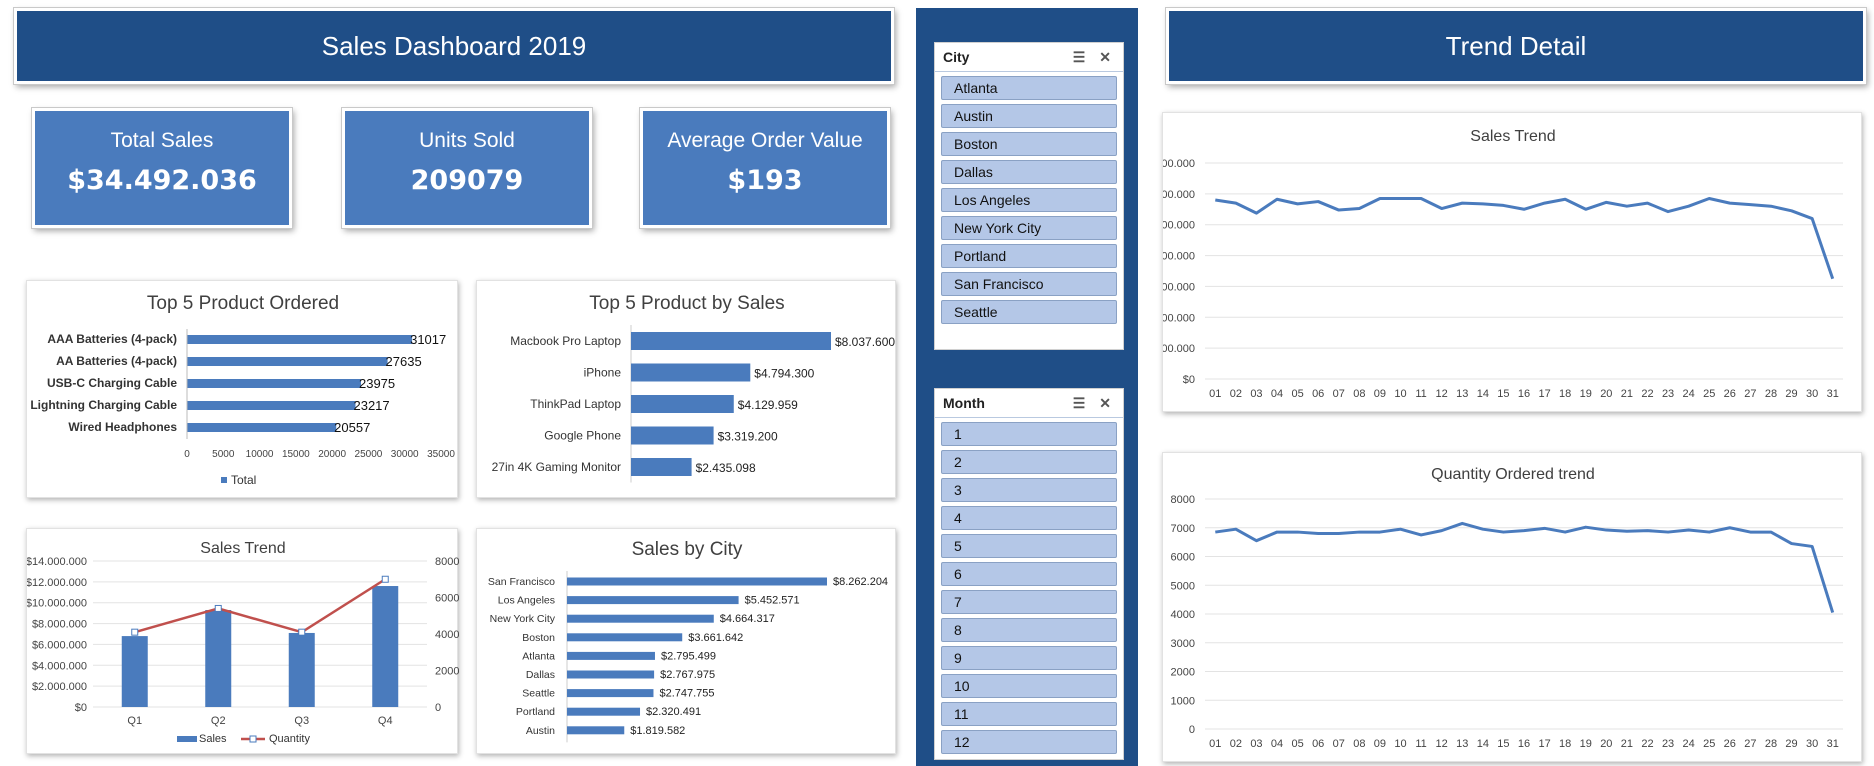 This screenshot has width=1874, height=766. I want to click on tick-label: 4000, so click(1183, 615).